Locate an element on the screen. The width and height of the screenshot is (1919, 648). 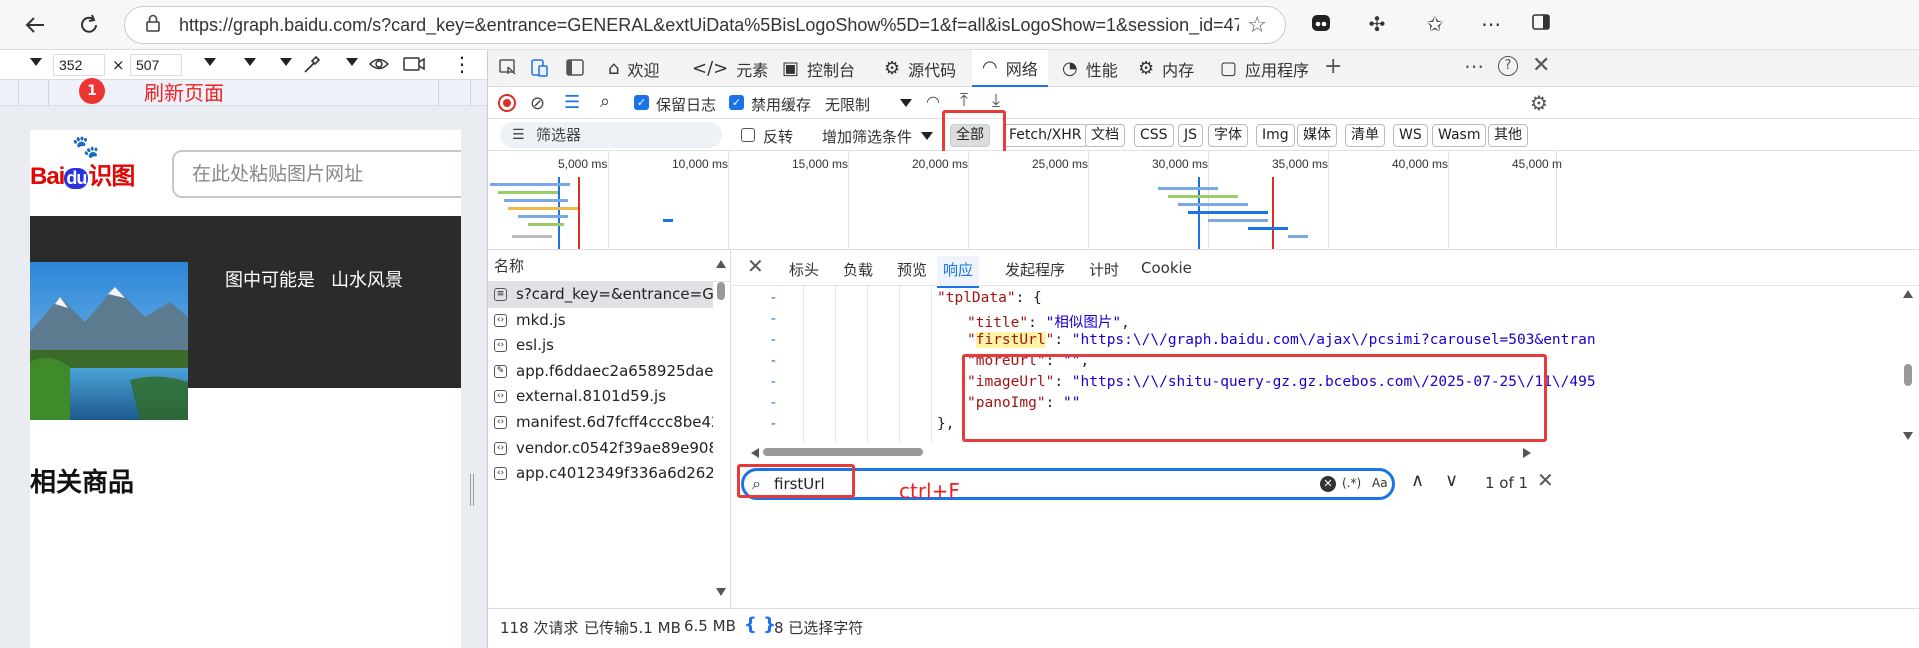
tab-application: ▢ 应用程序 is located at coordinates (1264, 68).